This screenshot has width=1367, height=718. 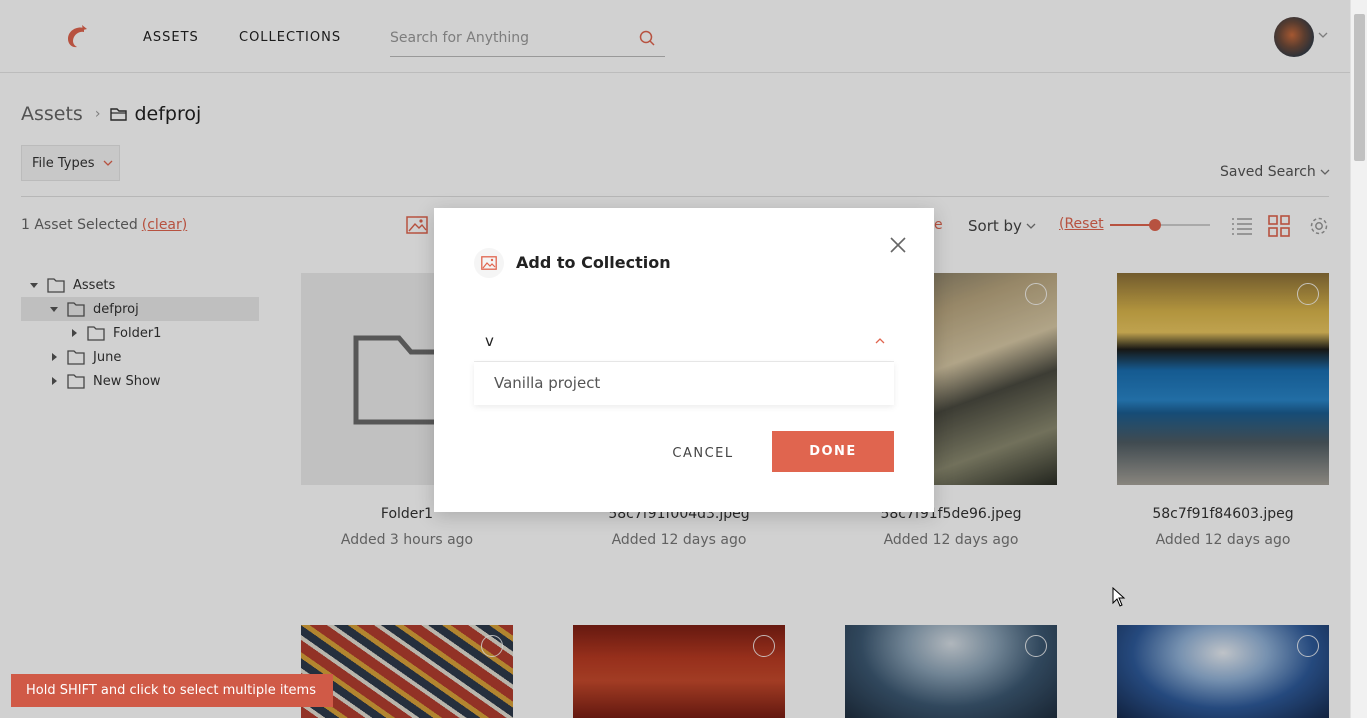 I want to click on image-icon, so click(x=489, y=263).